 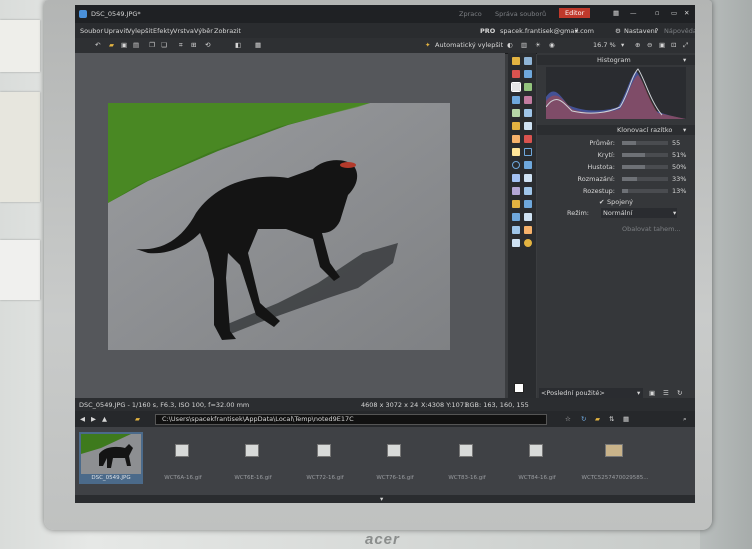 What do you see at coordinates (325, 458) in the screenshot?
I see `filmstrip-thumb: WCT72-16.gif` at bounding box center [325, 458].